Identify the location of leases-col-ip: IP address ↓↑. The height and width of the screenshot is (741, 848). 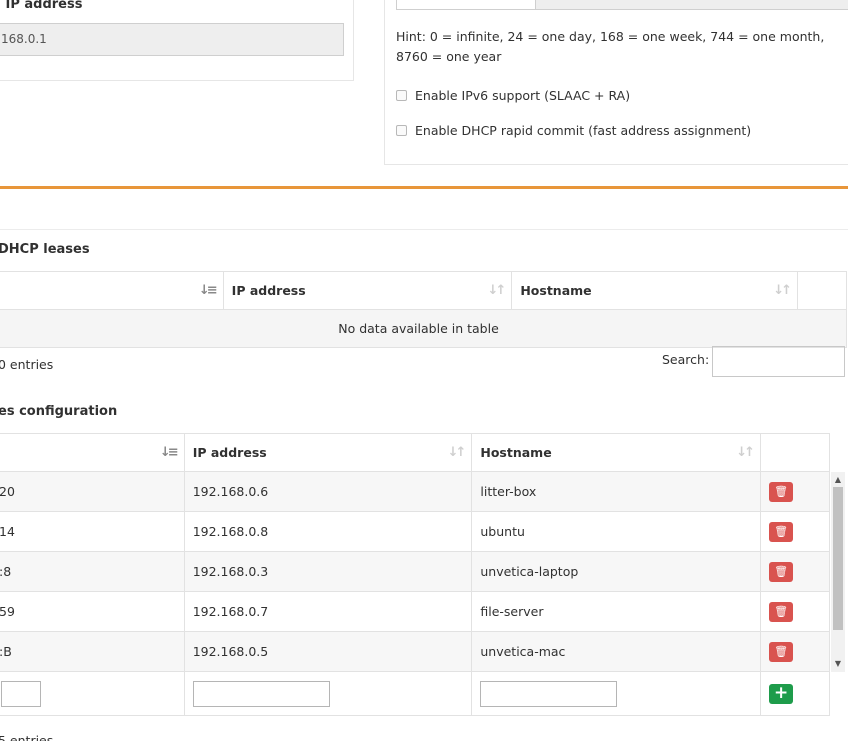
(367, 290).